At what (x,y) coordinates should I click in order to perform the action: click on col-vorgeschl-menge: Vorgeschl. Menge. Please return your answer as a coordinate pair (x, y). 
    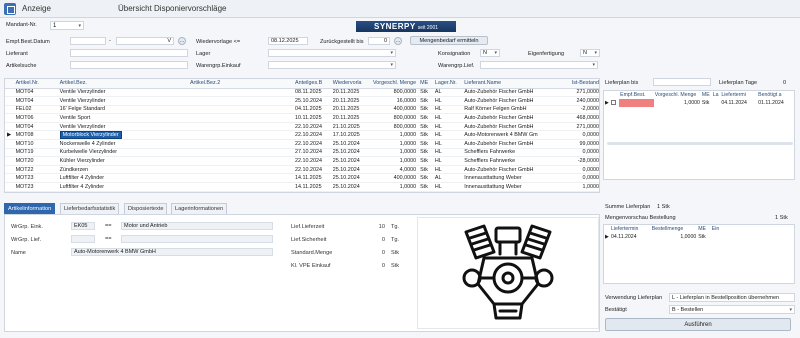
    Looking at the image, I should click on (393, 84).